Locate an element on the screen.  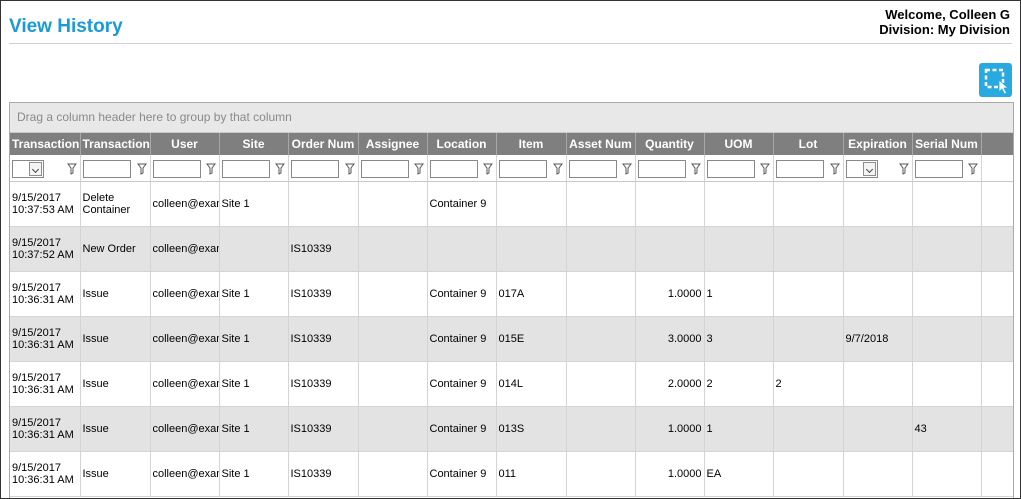
grid-cell: 9/7/2018 is located at coordinates (878, 339).